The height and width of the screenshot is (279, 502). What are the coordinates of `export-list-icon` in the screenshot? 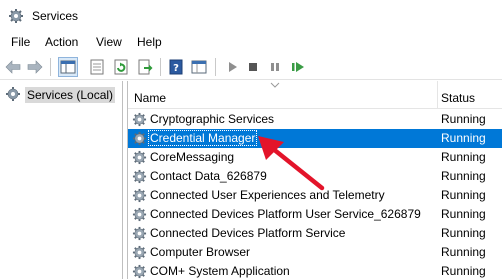 It's located at (145, 67).